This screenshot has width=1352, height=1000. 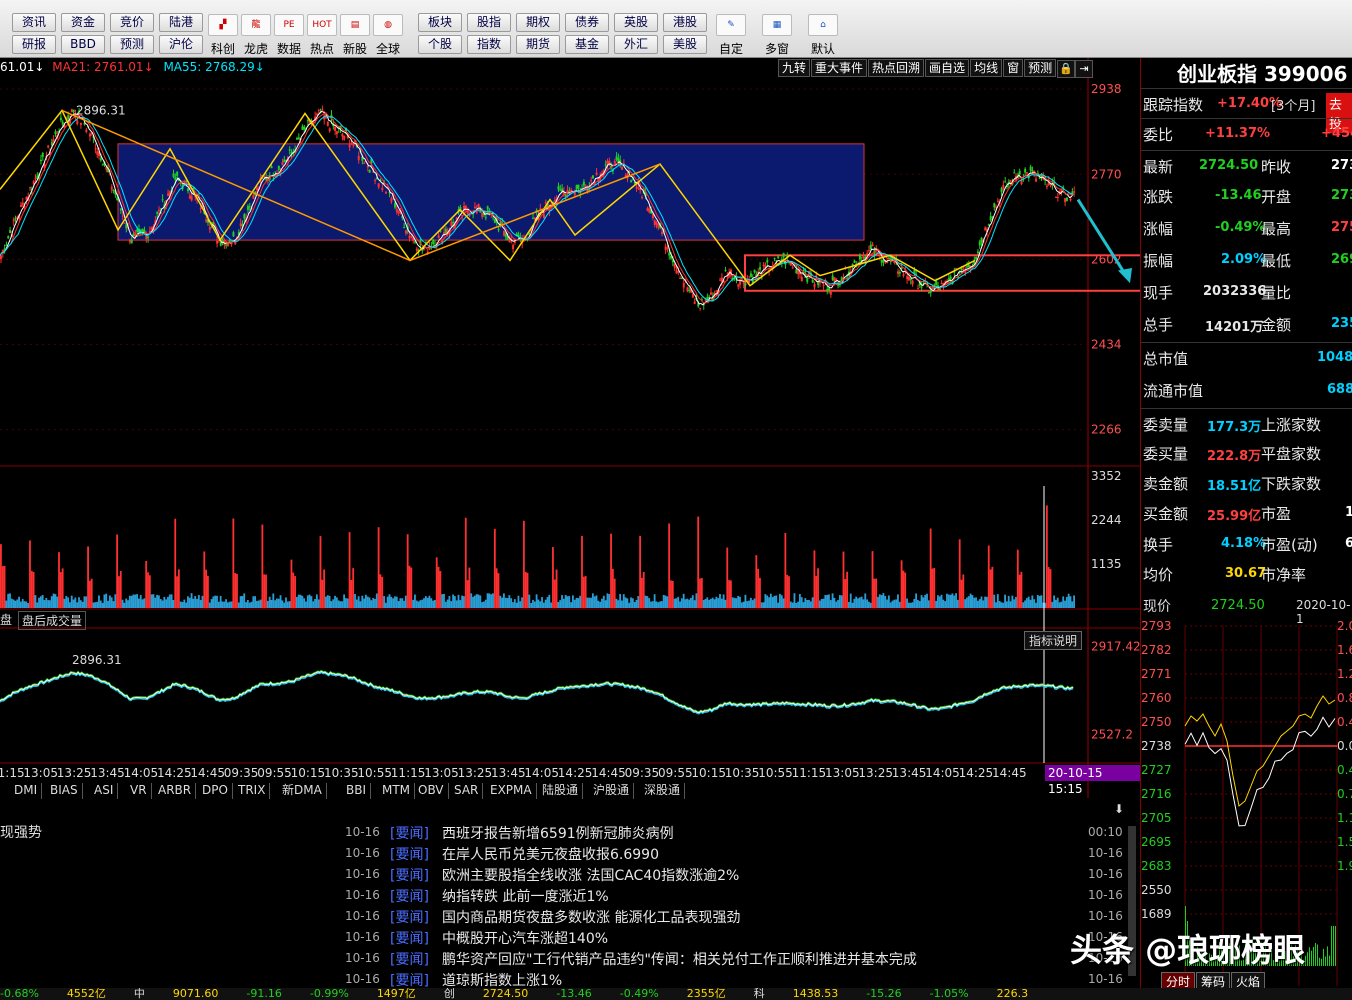 I want to click on chart-tool-button: 预测, so click(x=1040, y=68).